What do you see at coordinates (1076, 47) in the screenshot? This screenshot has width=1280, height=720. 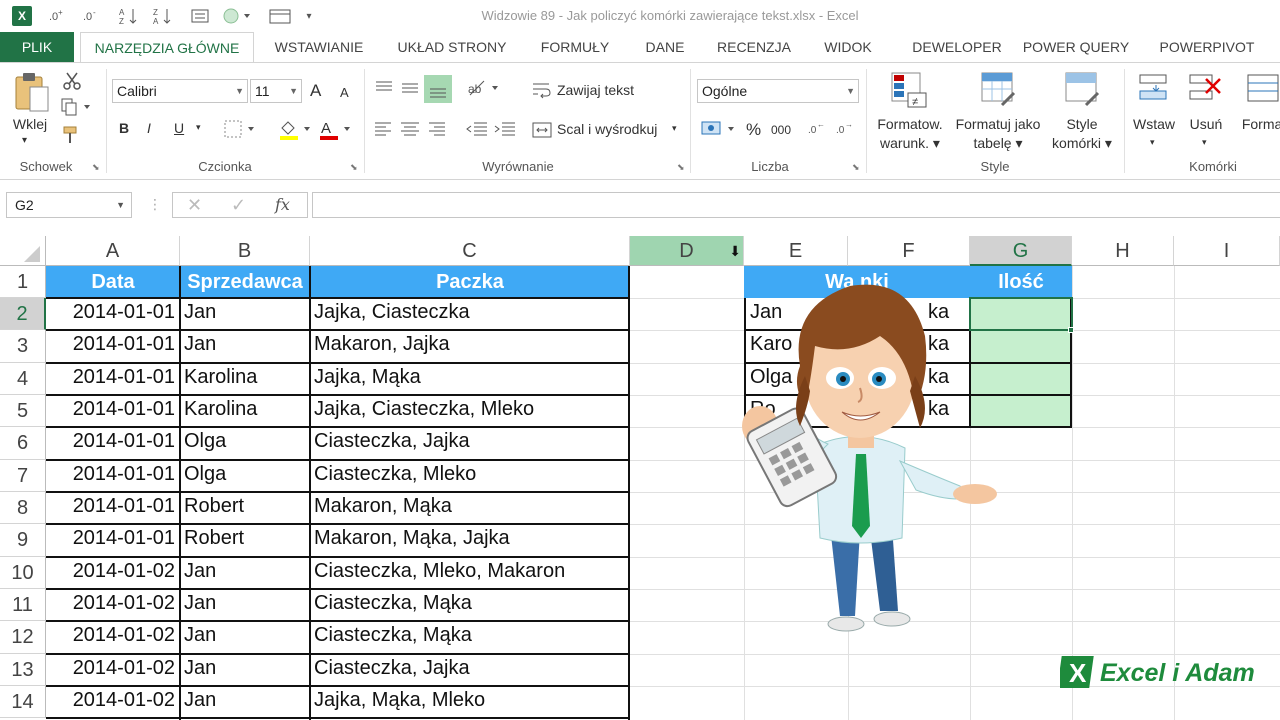 I see `tab-power-query: POWER QUERY` at bounding box center [1076, 47].